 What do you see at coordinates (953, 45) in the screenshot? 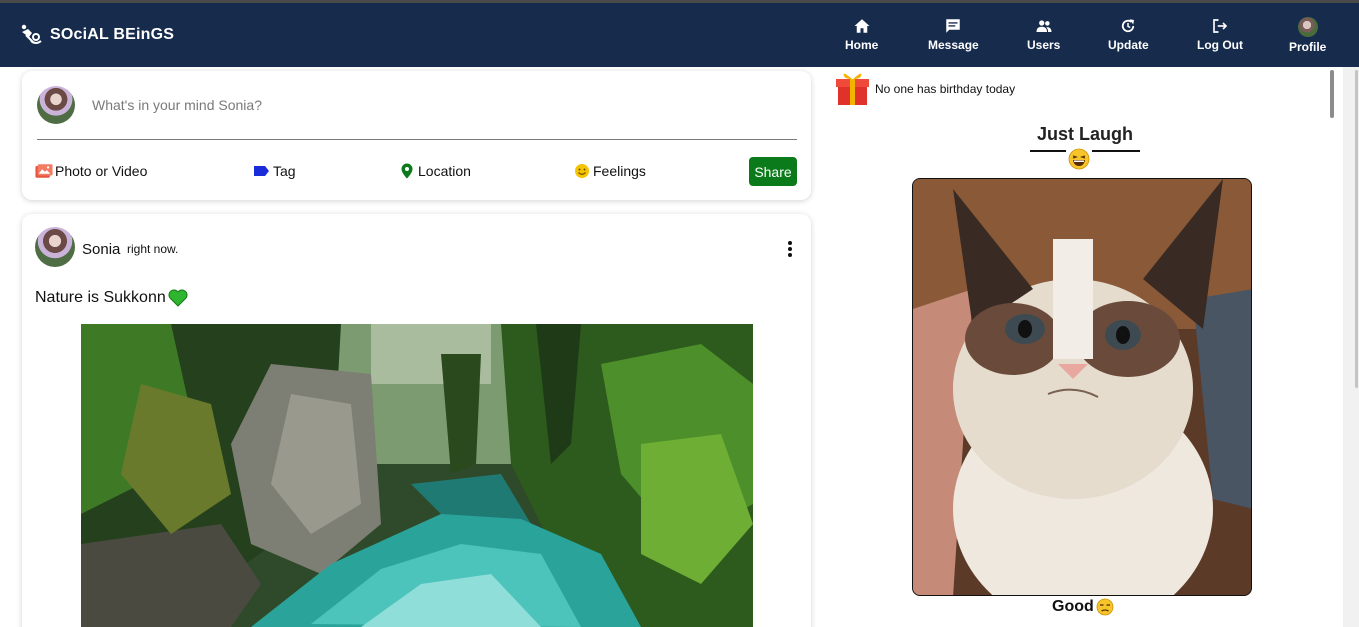
I see `nav-message-label: Message` at bounding box center [953, 45].